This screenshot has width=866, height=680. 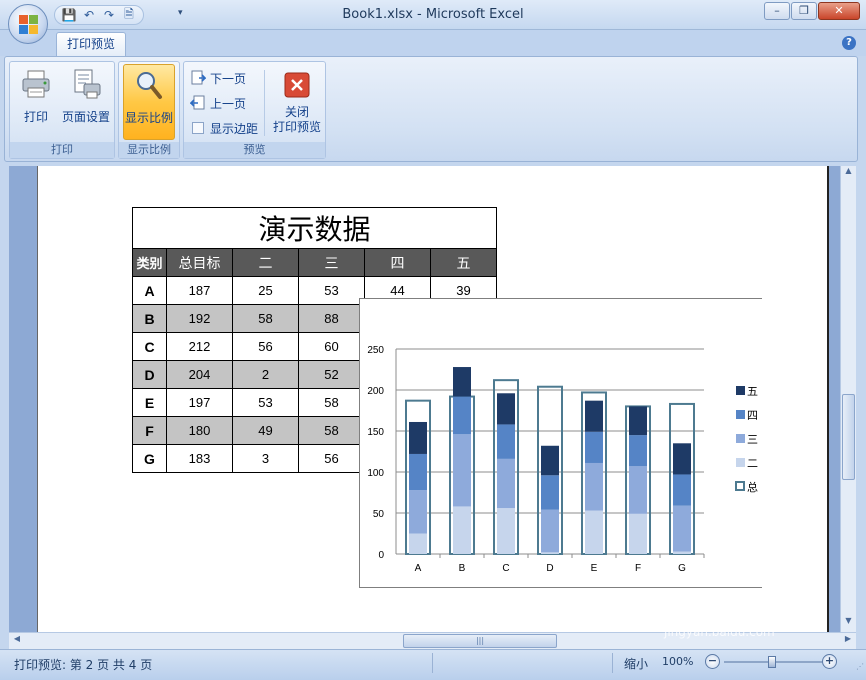 I want to click on close-preview-label: 关闭 打印预览, so click(x=297, y=120).